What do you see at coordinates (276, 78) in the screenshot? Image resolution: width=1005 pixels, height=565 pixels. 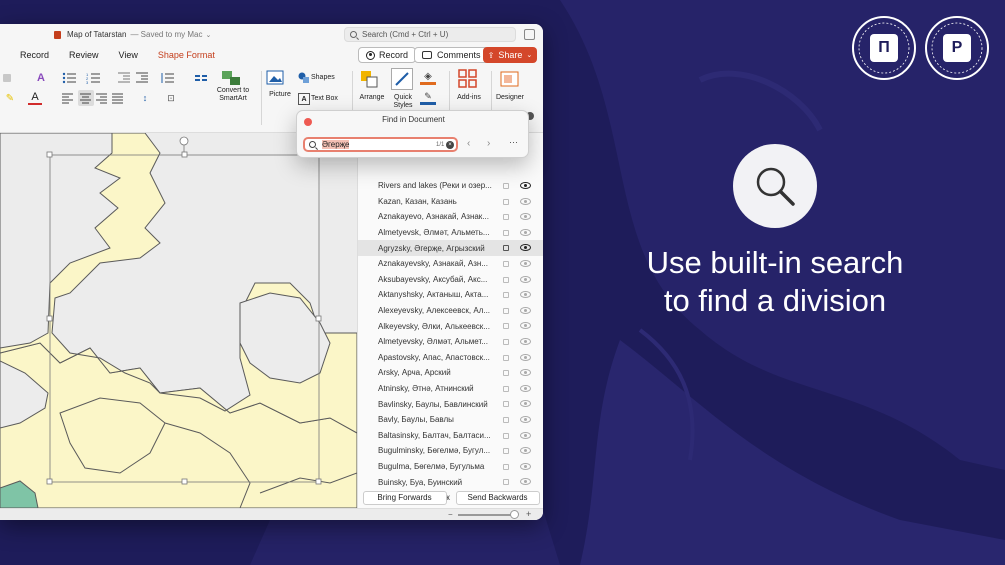 I see `picture-icon` at bounding box center [276, 78].